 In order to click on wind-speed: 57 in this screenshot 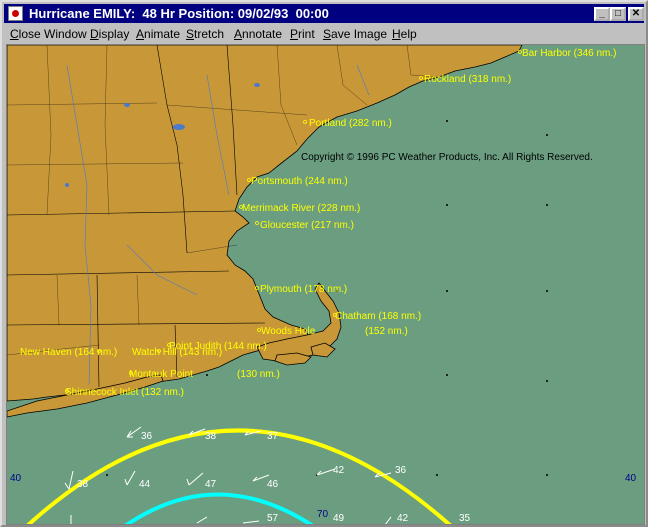, I will do `click(273, 518)`.